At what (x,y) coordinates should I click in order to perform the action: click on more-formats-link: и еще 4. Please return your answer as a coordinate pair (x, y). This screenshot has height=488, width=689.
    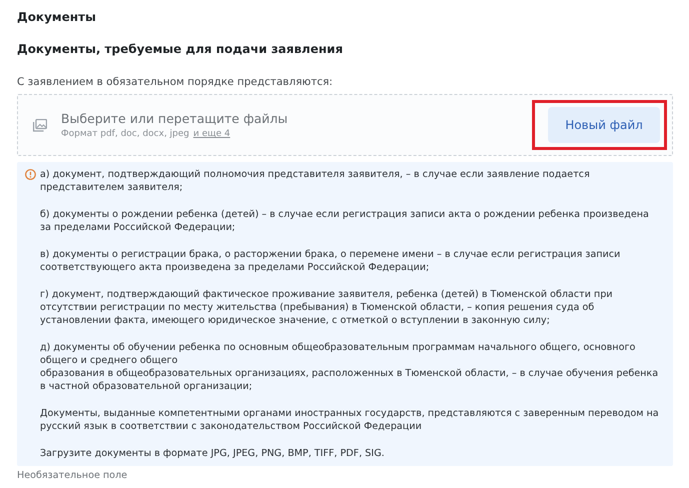
    Looking at the image, I should click on (211, 134).